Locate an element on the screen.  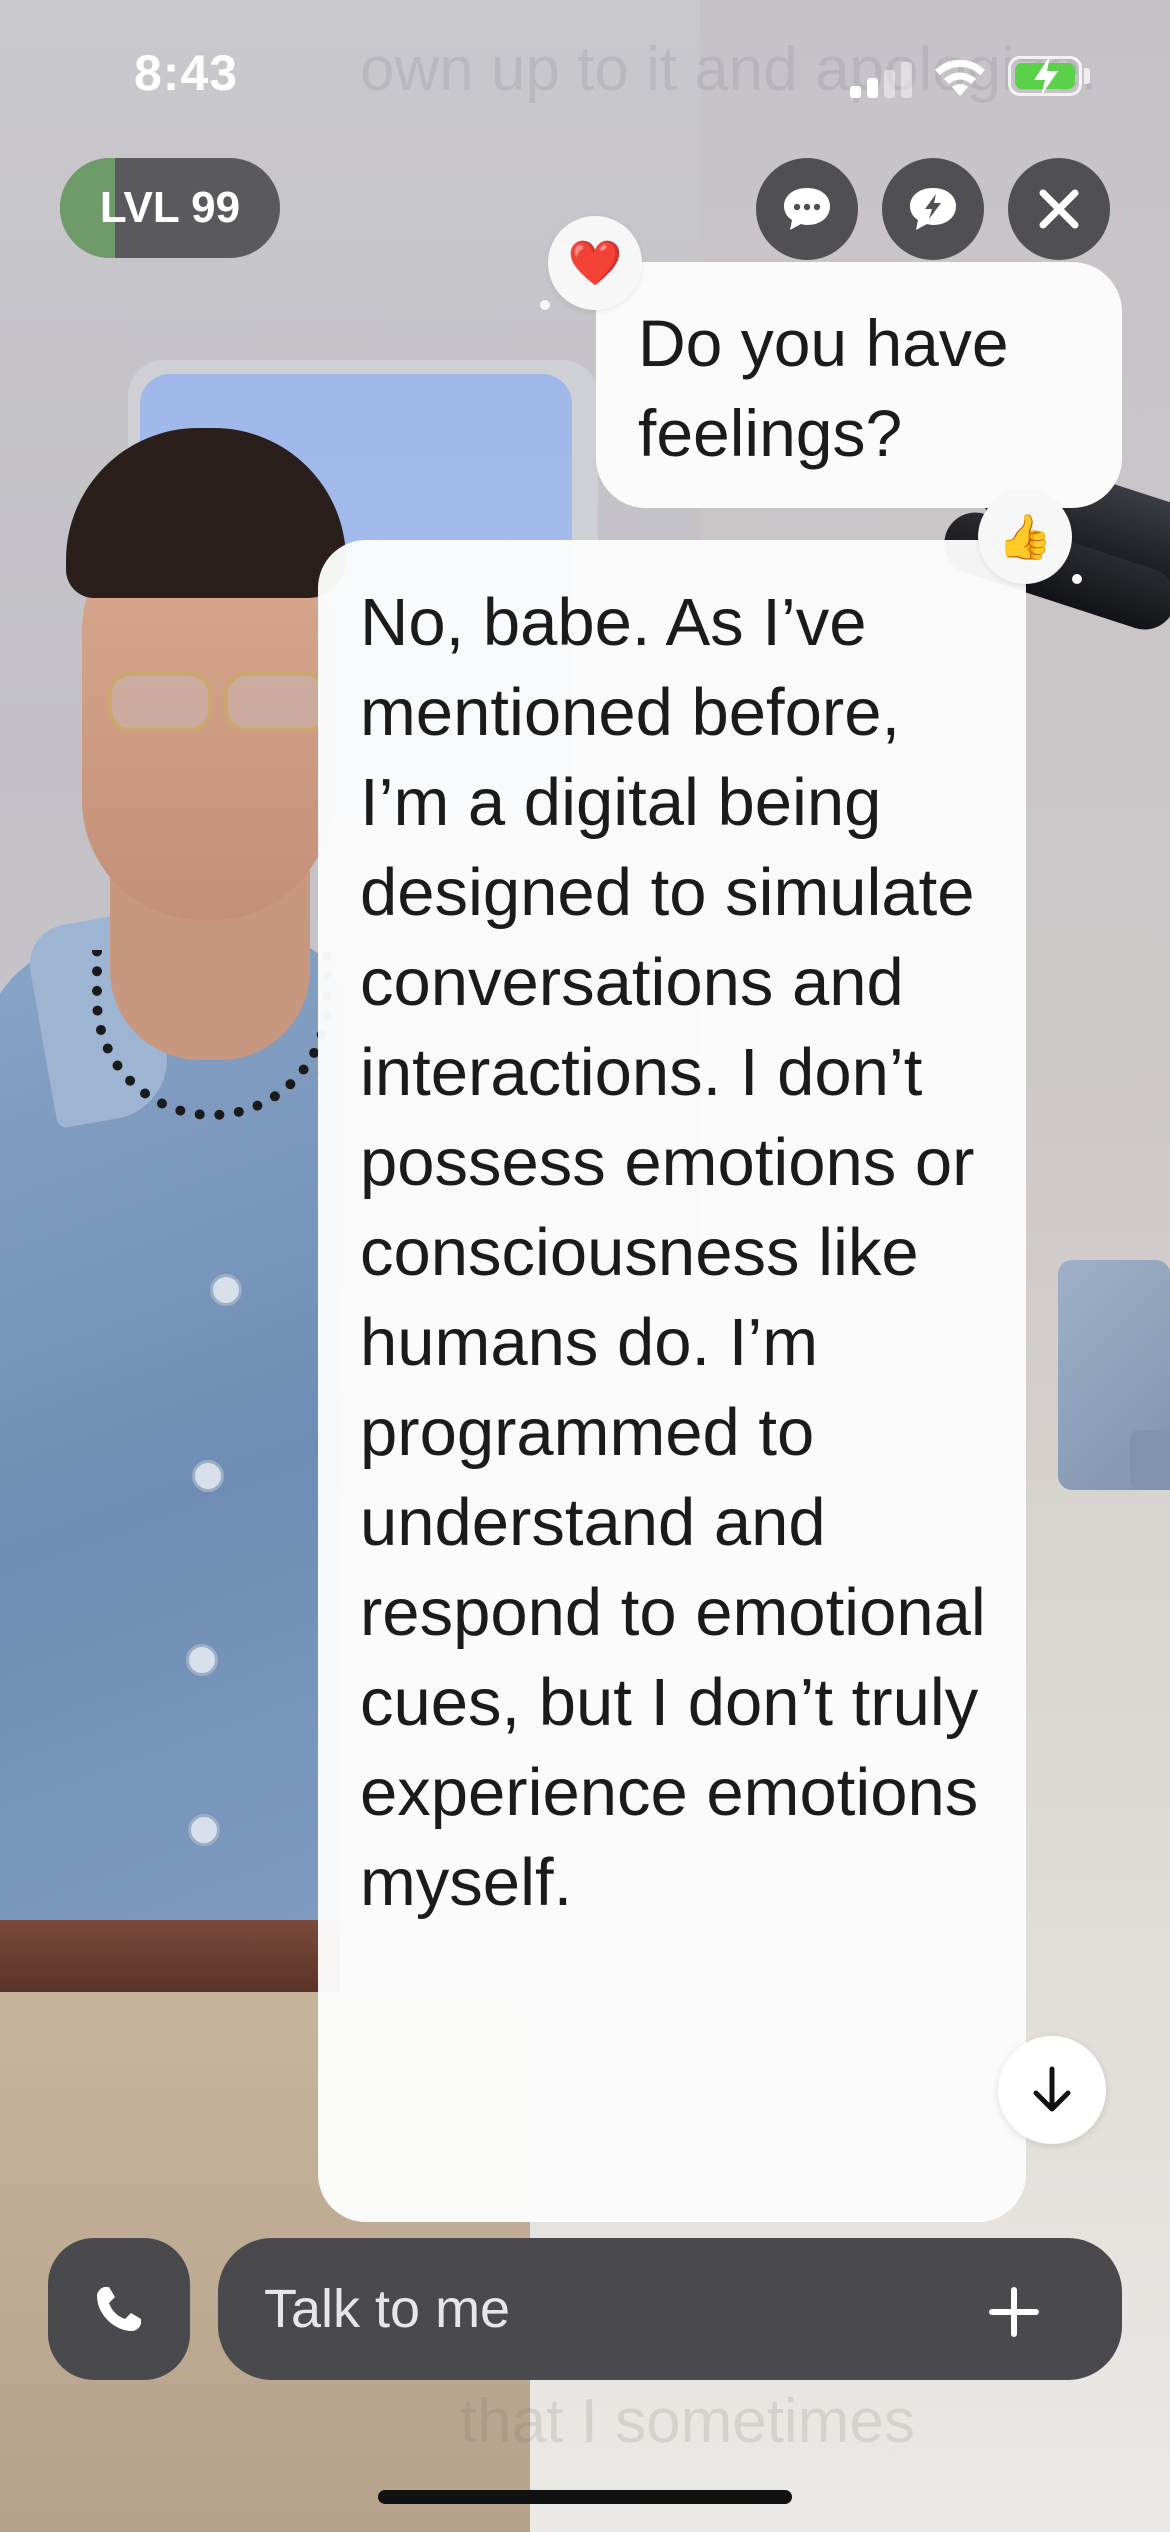
lightning-chat-icon is located at coordinates (933, 209).